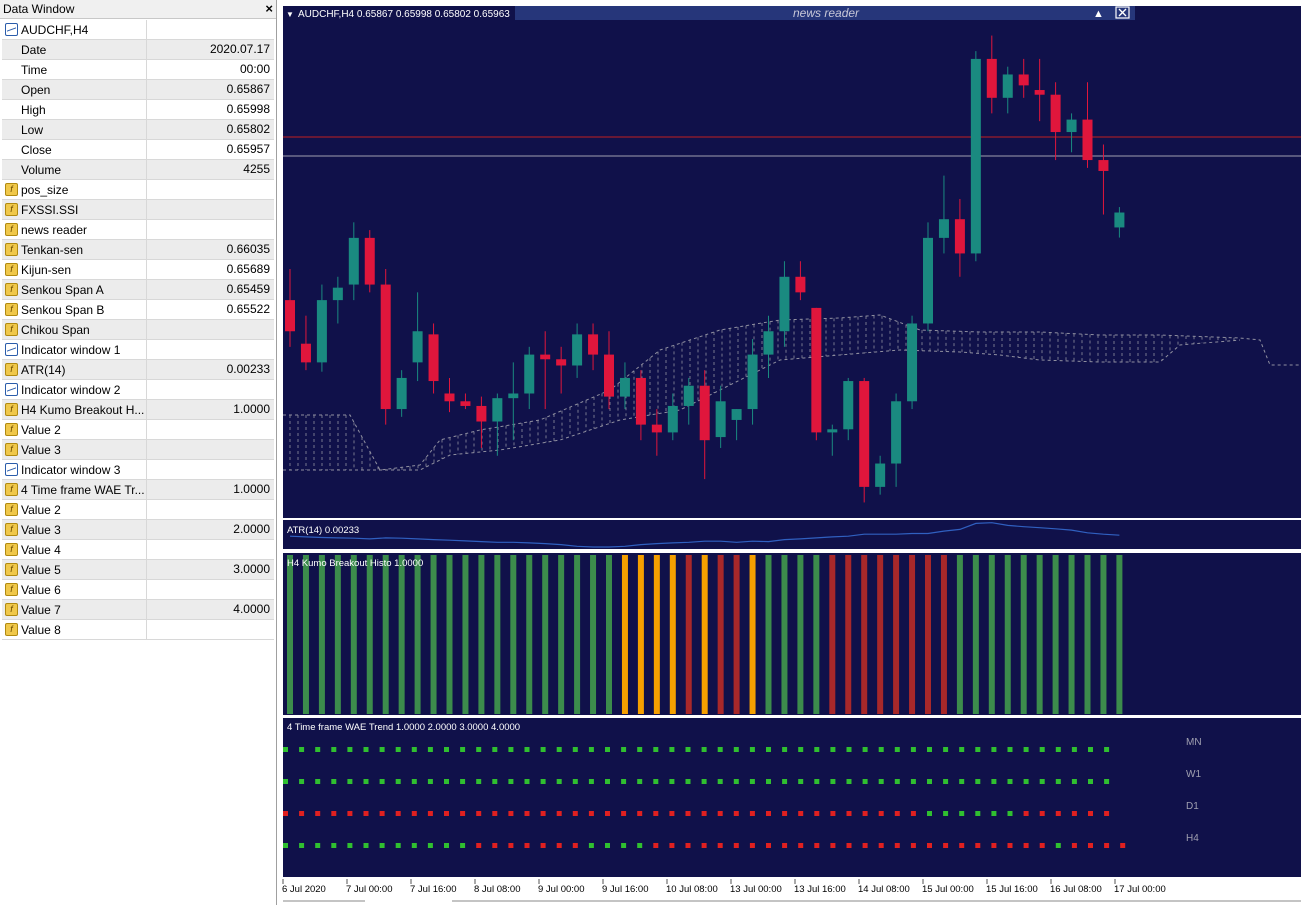 Image resolution: width=1301 pixels, height=908 pixels. What do you see at coordinates (138, 70) in the screenshot?
I see `data-row: Time 00:00` at bounding box center [138, 70].